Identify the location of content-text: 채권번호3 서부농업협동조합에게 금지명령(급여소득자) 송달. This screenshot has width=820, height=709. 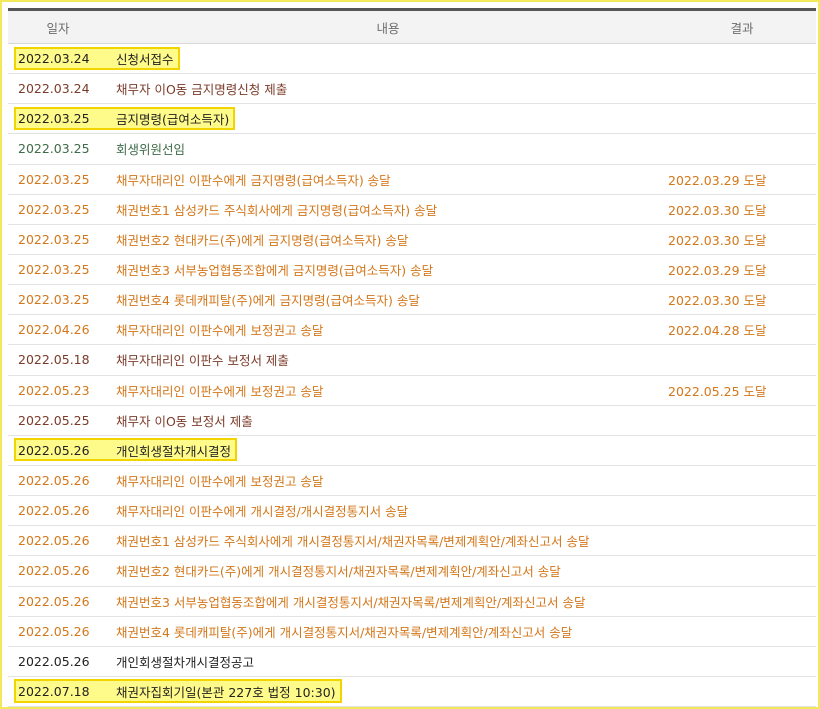
(275, 271).